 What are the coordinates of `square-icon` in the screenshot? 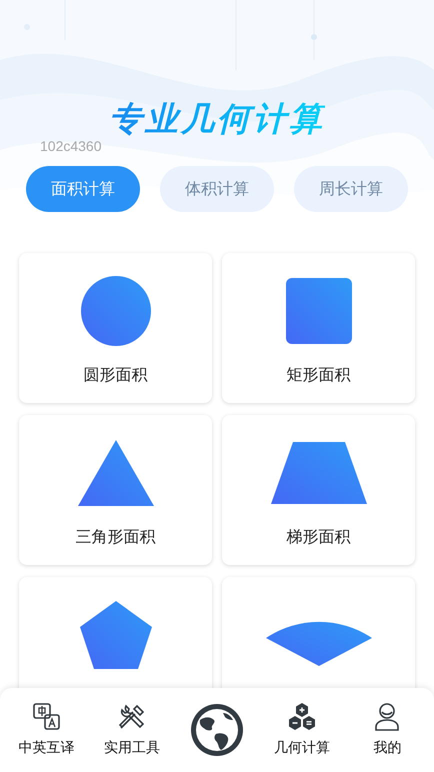 It's located at (319, 311).